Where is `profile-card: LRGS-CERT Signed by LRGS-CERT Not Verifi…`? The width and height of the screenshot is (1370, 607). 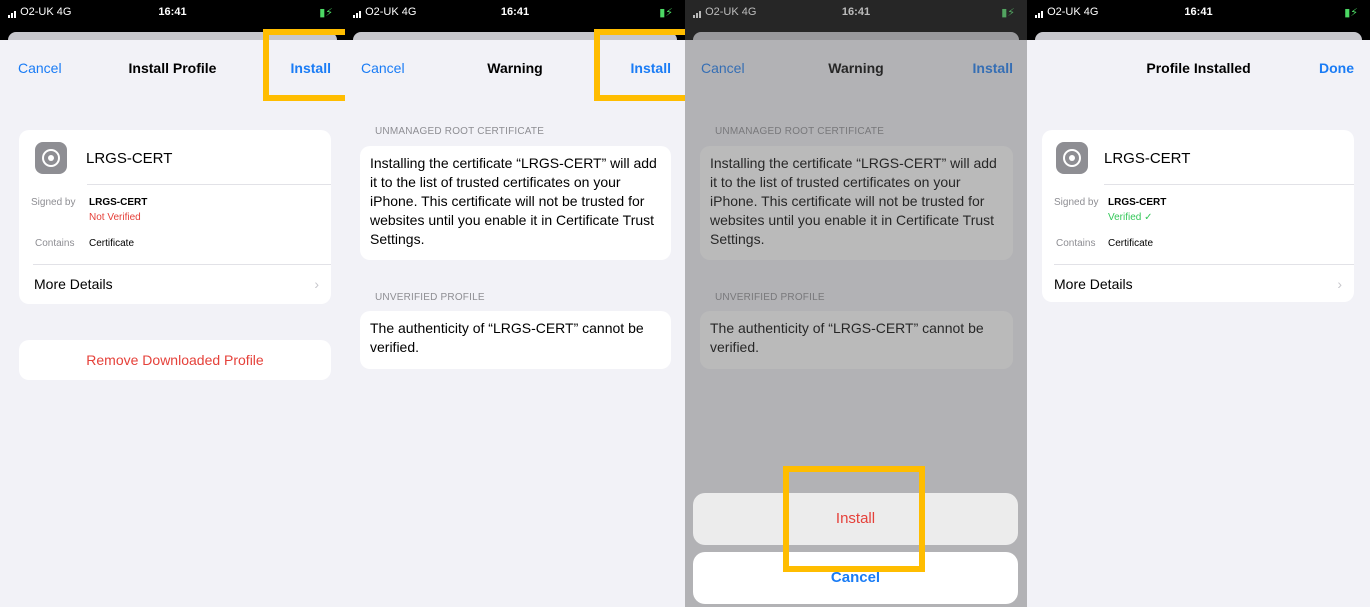
profile-card: LRGS-CERT Signed by LRGS-CERT Not Verifi… is located at coordinates (175, 217).